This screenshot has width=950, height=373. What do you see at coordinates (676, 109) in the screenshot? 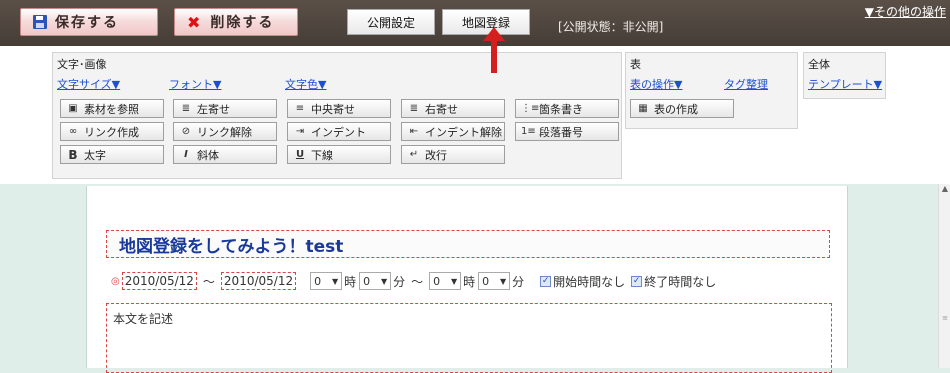
I see `create-table-label: 表の作成` at bounding box center [676, 109].